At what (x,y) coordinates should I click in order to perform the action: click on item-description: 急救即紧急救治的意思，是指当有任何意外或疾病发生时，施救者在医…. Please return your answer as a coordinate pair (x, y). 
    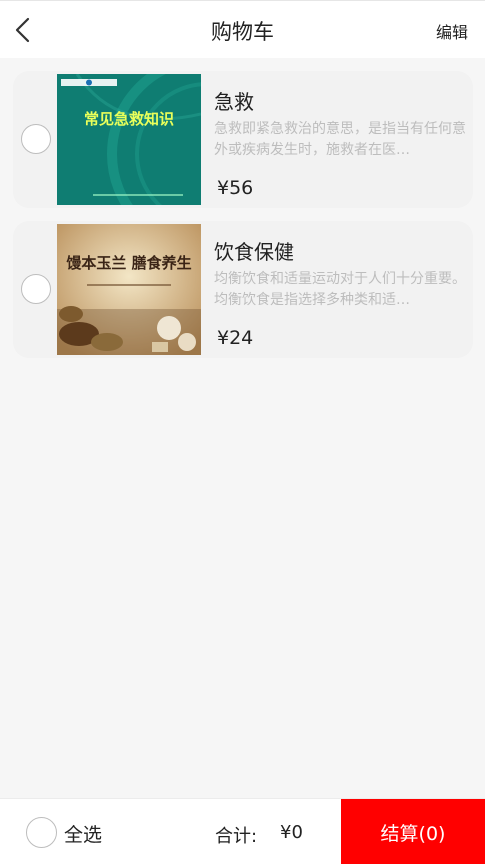
    Looking at the image, I should click on (340, 139).